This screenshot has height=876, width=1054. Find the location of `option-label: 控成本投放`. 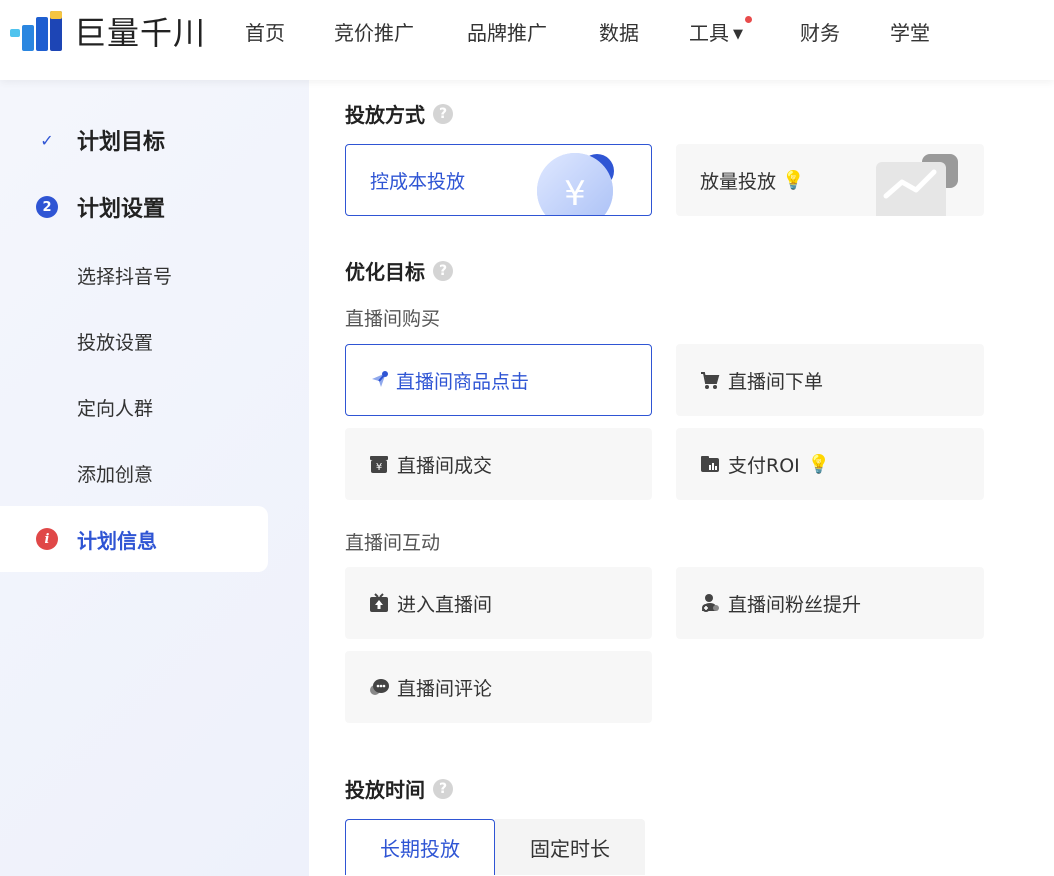

option-label: 控成本投放 is located at coordinates (418, 181).